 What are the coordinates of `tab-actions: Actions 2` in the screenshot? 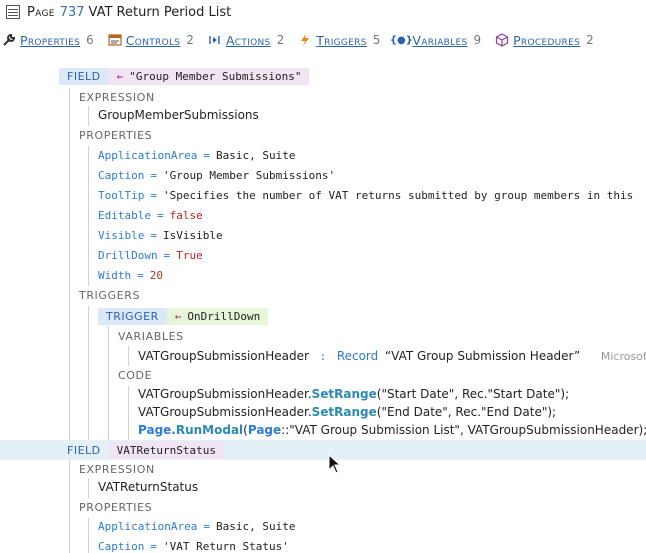 It's located at (246, 40).